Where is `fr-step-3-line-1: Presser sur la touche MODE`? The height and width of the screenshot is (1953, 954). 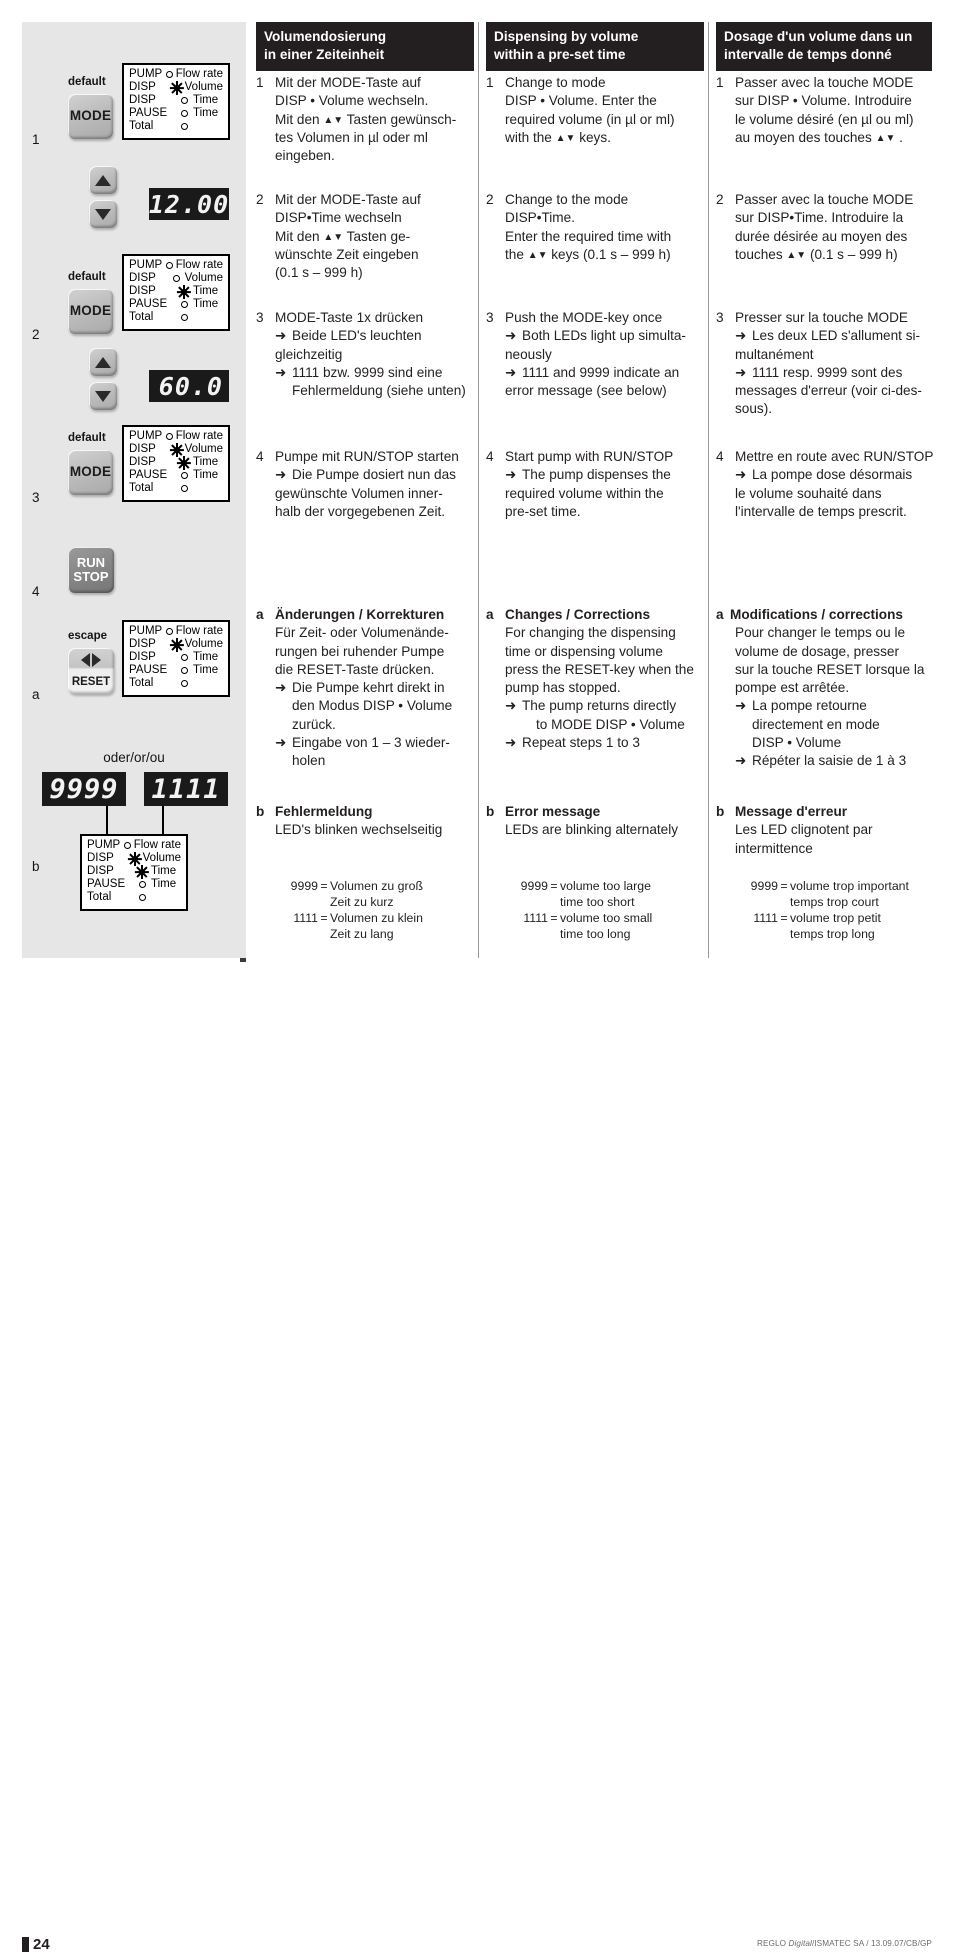 fr-step-3-line-1: Presser sur la touche MODE is located at coordinates (822, 317).